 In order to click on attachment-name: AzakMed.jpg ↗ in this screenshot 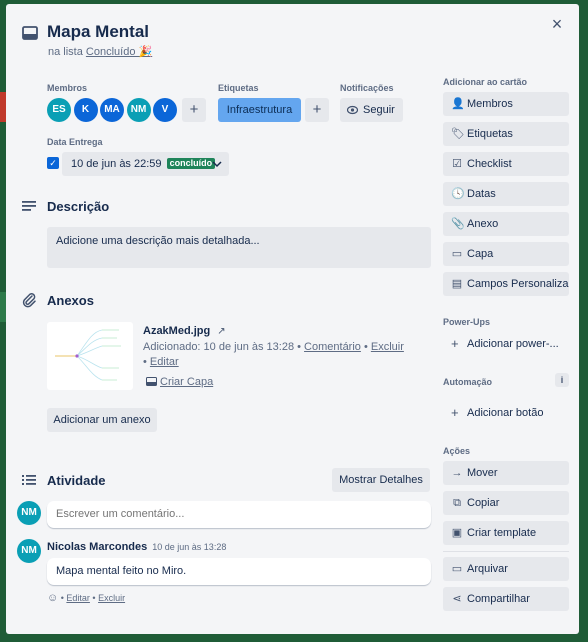, I will do `click(184, 331)`.